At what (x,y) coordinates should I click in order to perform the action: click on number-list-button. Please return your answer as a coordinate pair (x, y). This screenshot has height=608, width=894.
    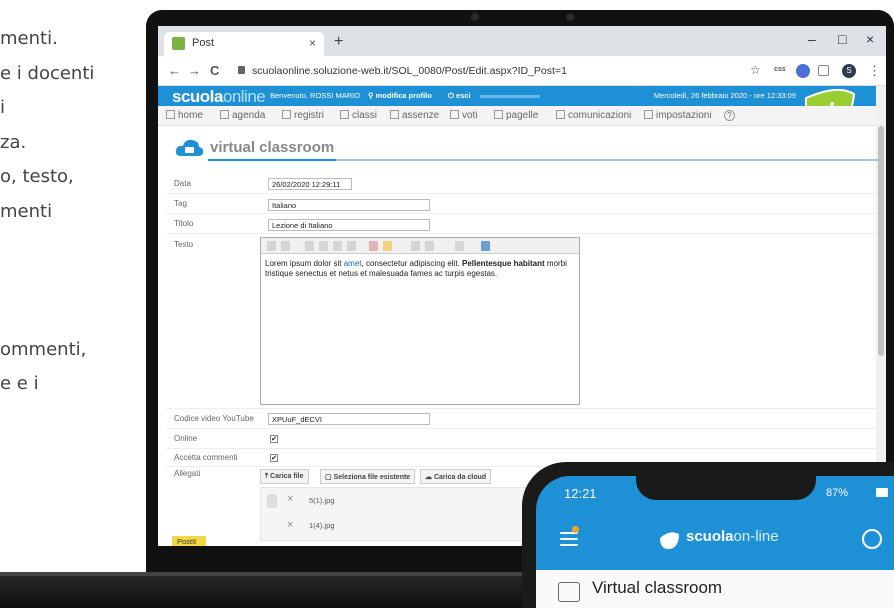
    Looking at the image, I should click on (429, 246).